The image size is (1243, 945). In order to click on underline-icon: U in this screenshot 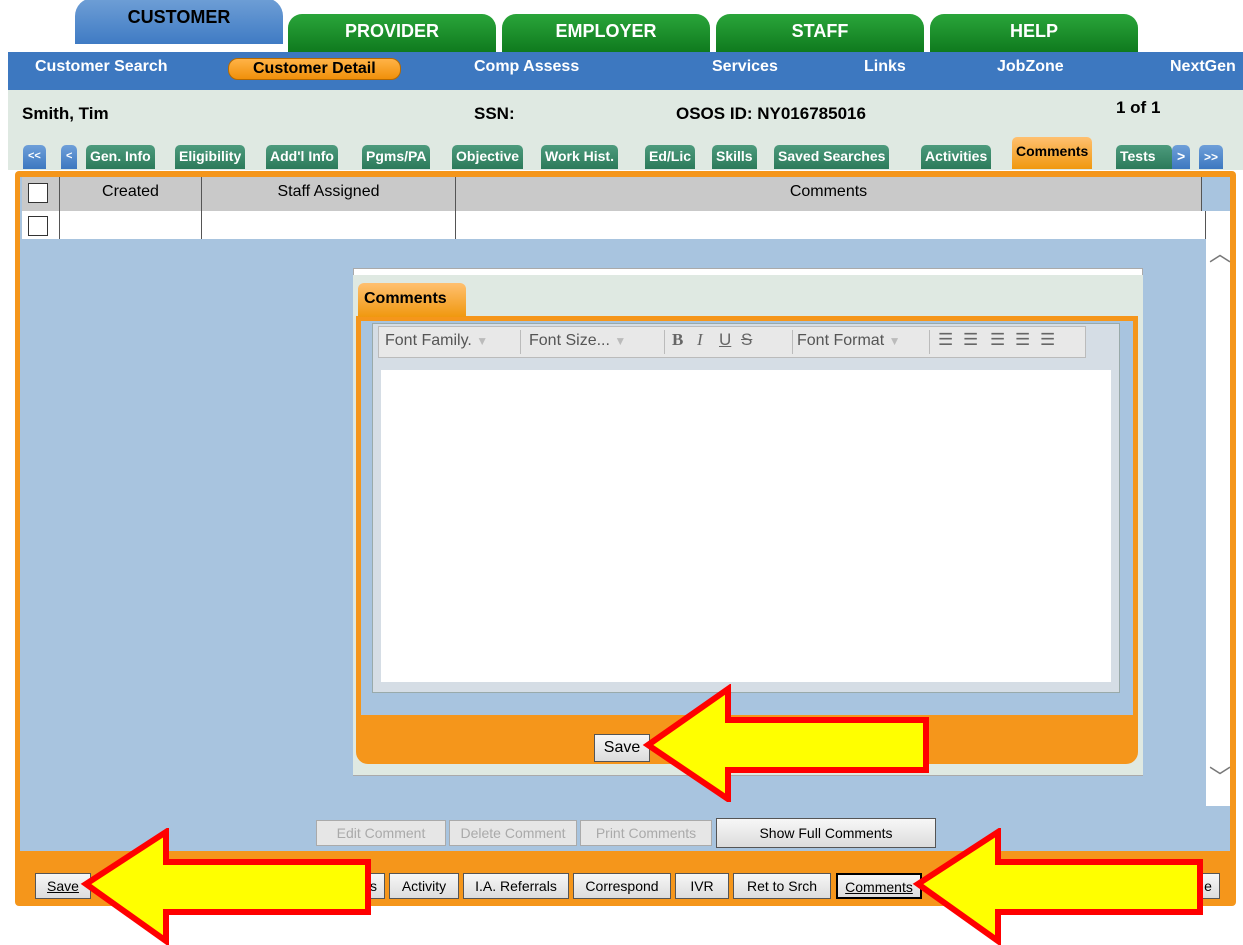, I will do `click(725, 340)`.